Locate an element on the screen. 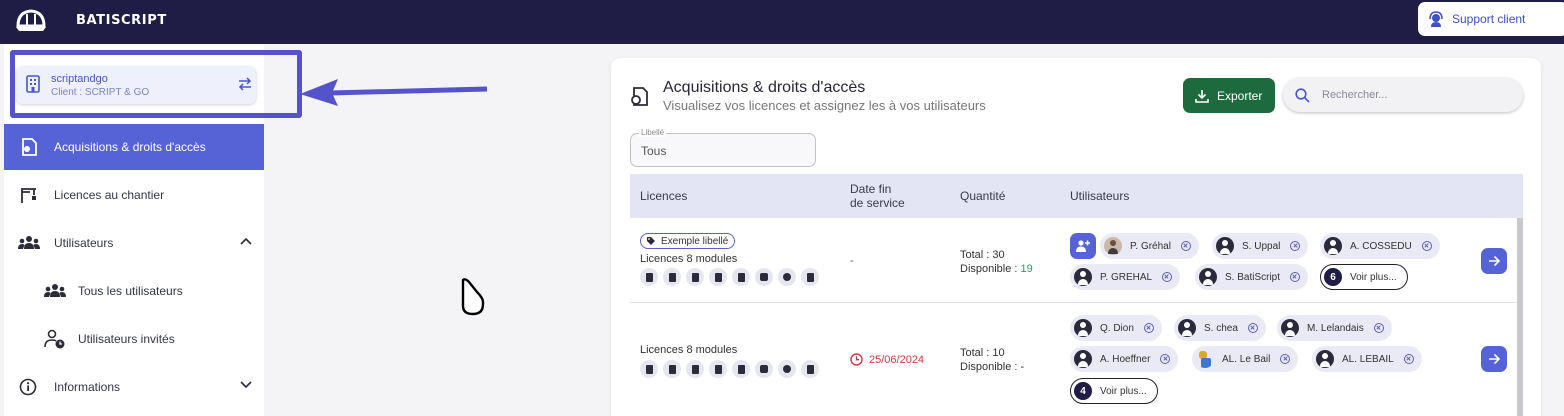 Image resolution: width=1564 pixels, height=416 pixels. label-filter-select: Libellé Tous is located at coordinates (723, 147).